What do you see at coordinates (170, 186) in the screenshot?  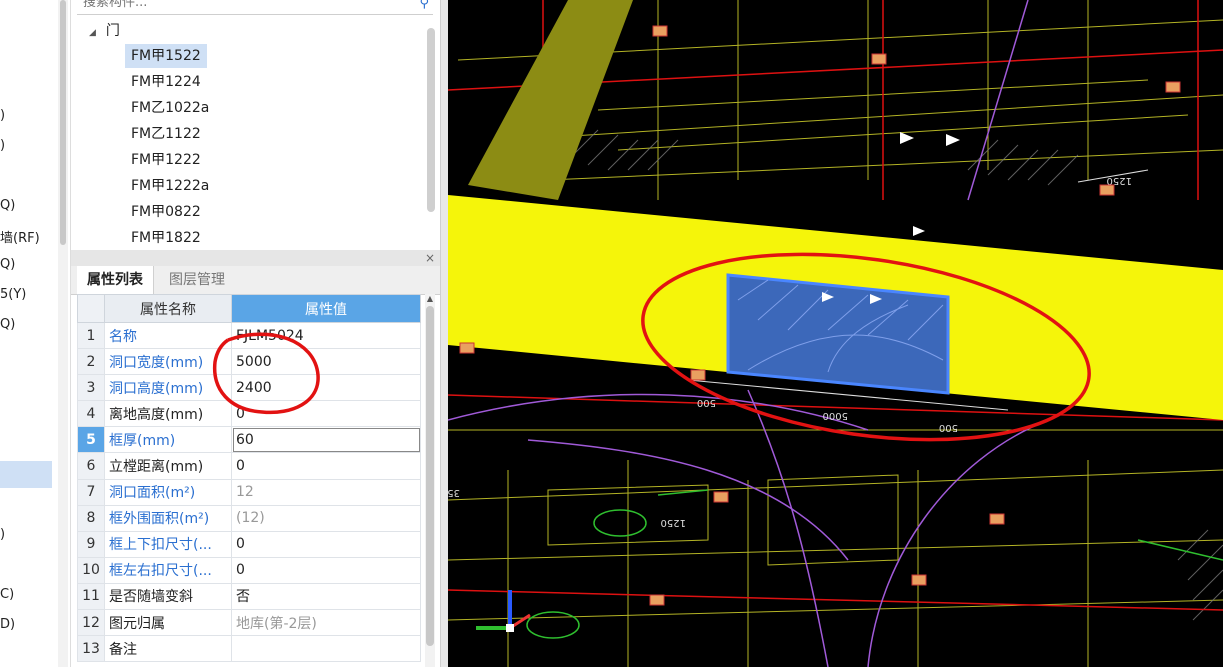 I see `tree-item: FM甲1222a` at bounding box center [170, 186].